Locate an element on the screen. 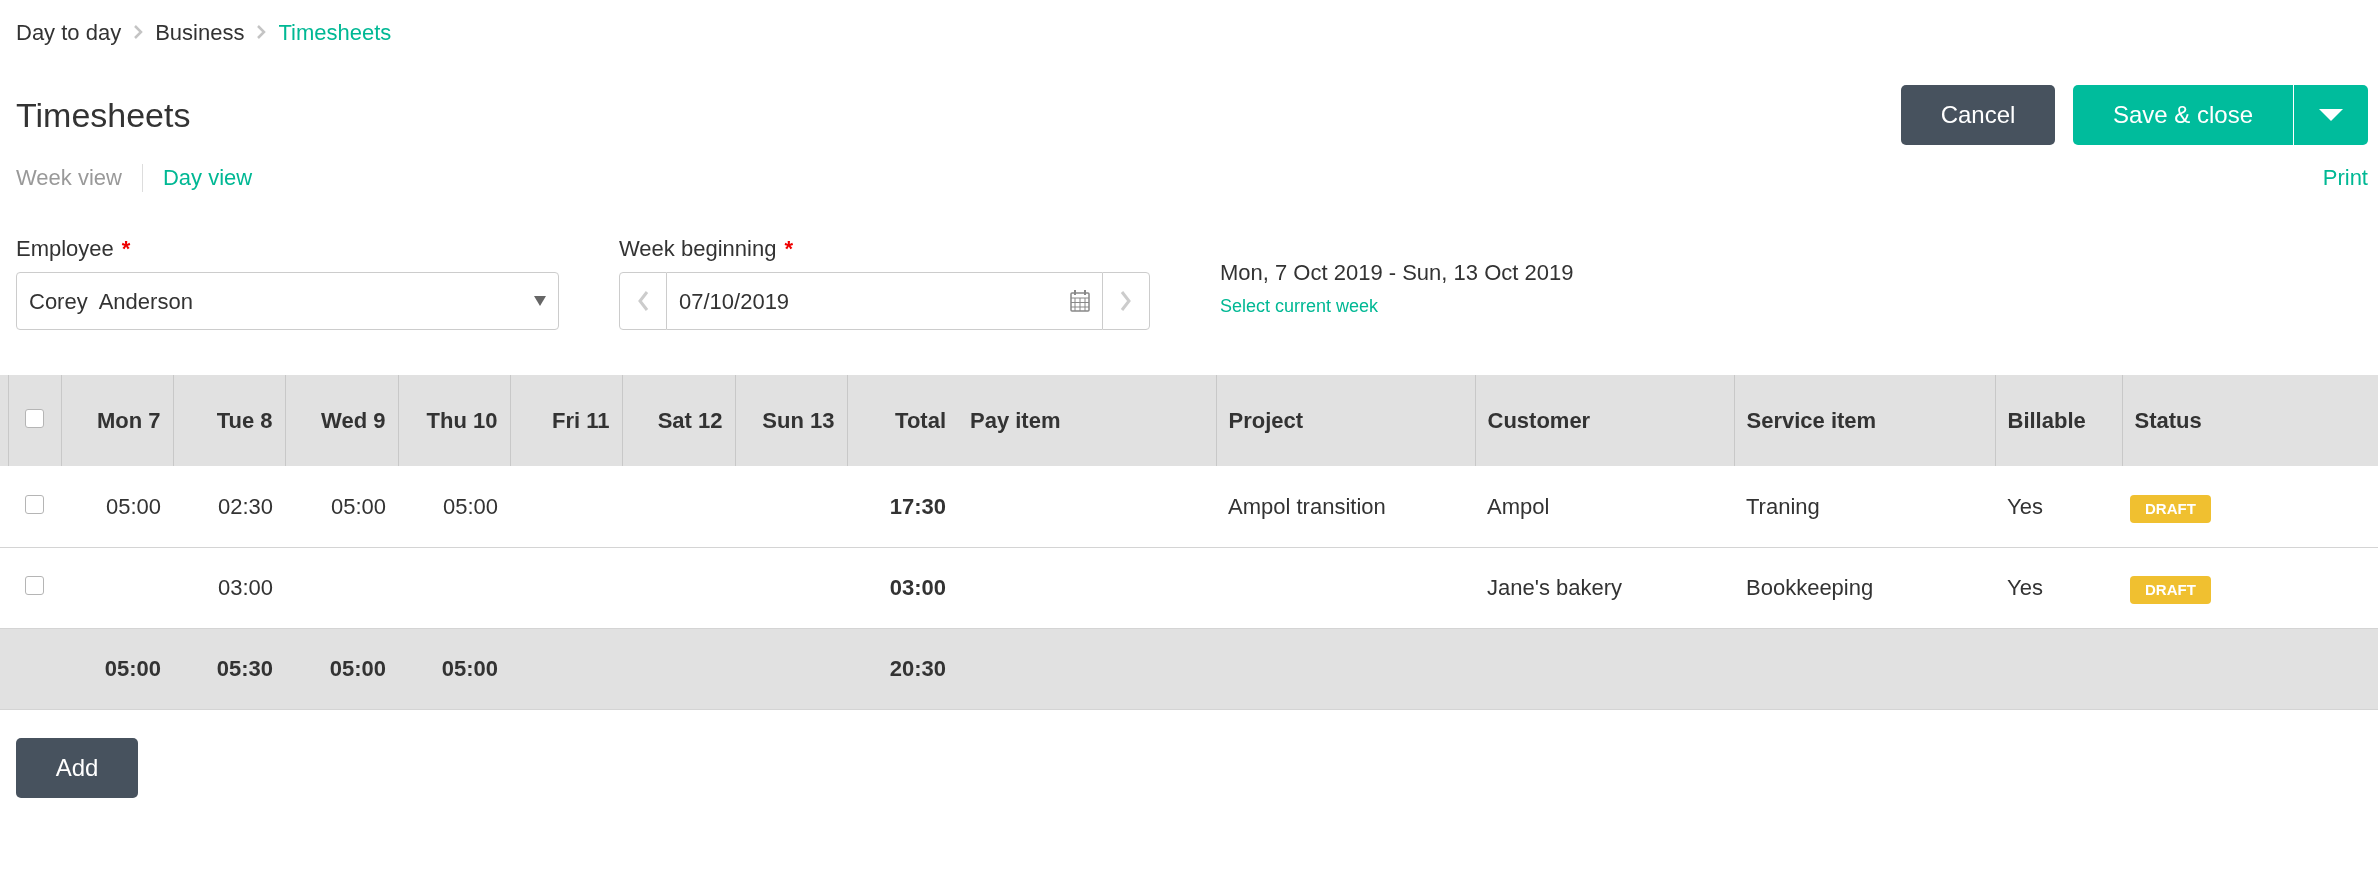  select-all-checkbox is located at coordinates (34, 418).